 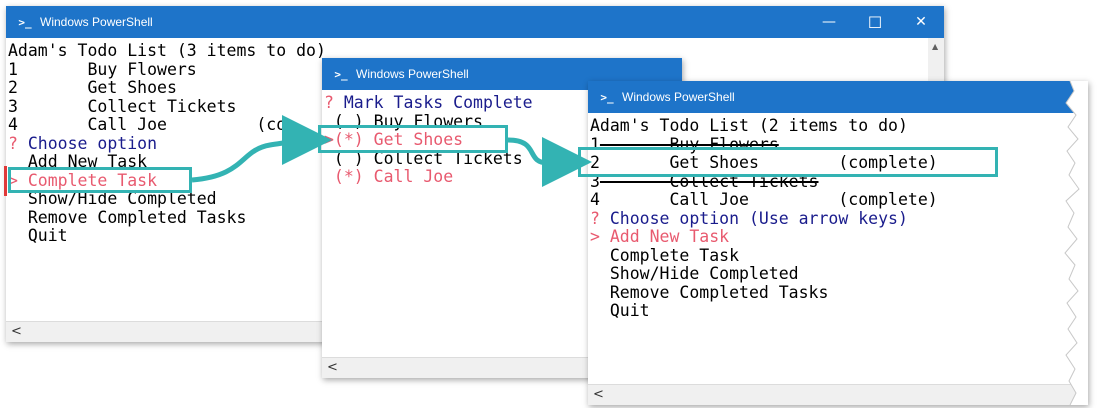 What do you see at coordinates (391, 151) in the screenshot?
I see `flow-arrows` at bounding box center [391, 151].